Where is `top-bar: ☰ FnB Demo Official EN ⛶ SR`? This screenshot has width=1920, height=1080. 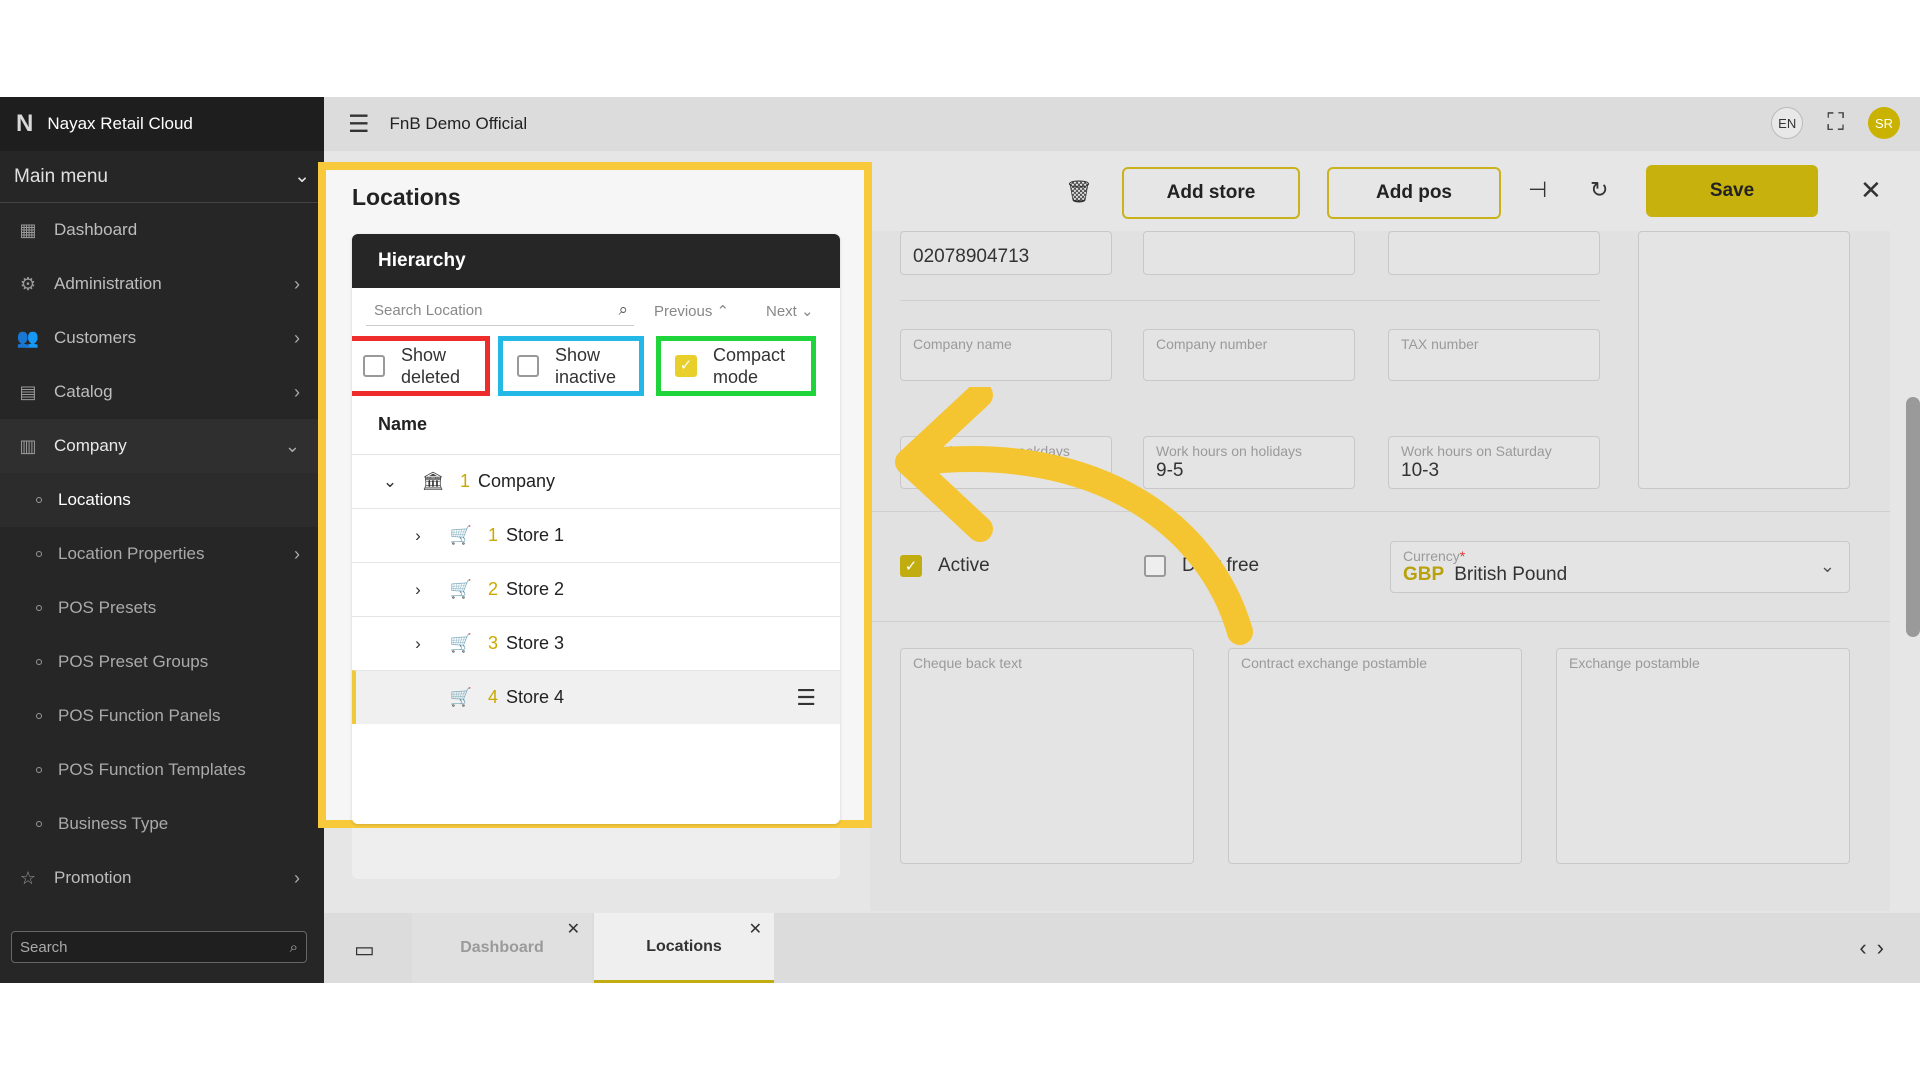
top-bar: ☰ FnB Demo Official EN ⛶ SR is located at coordinates (1122, 124).